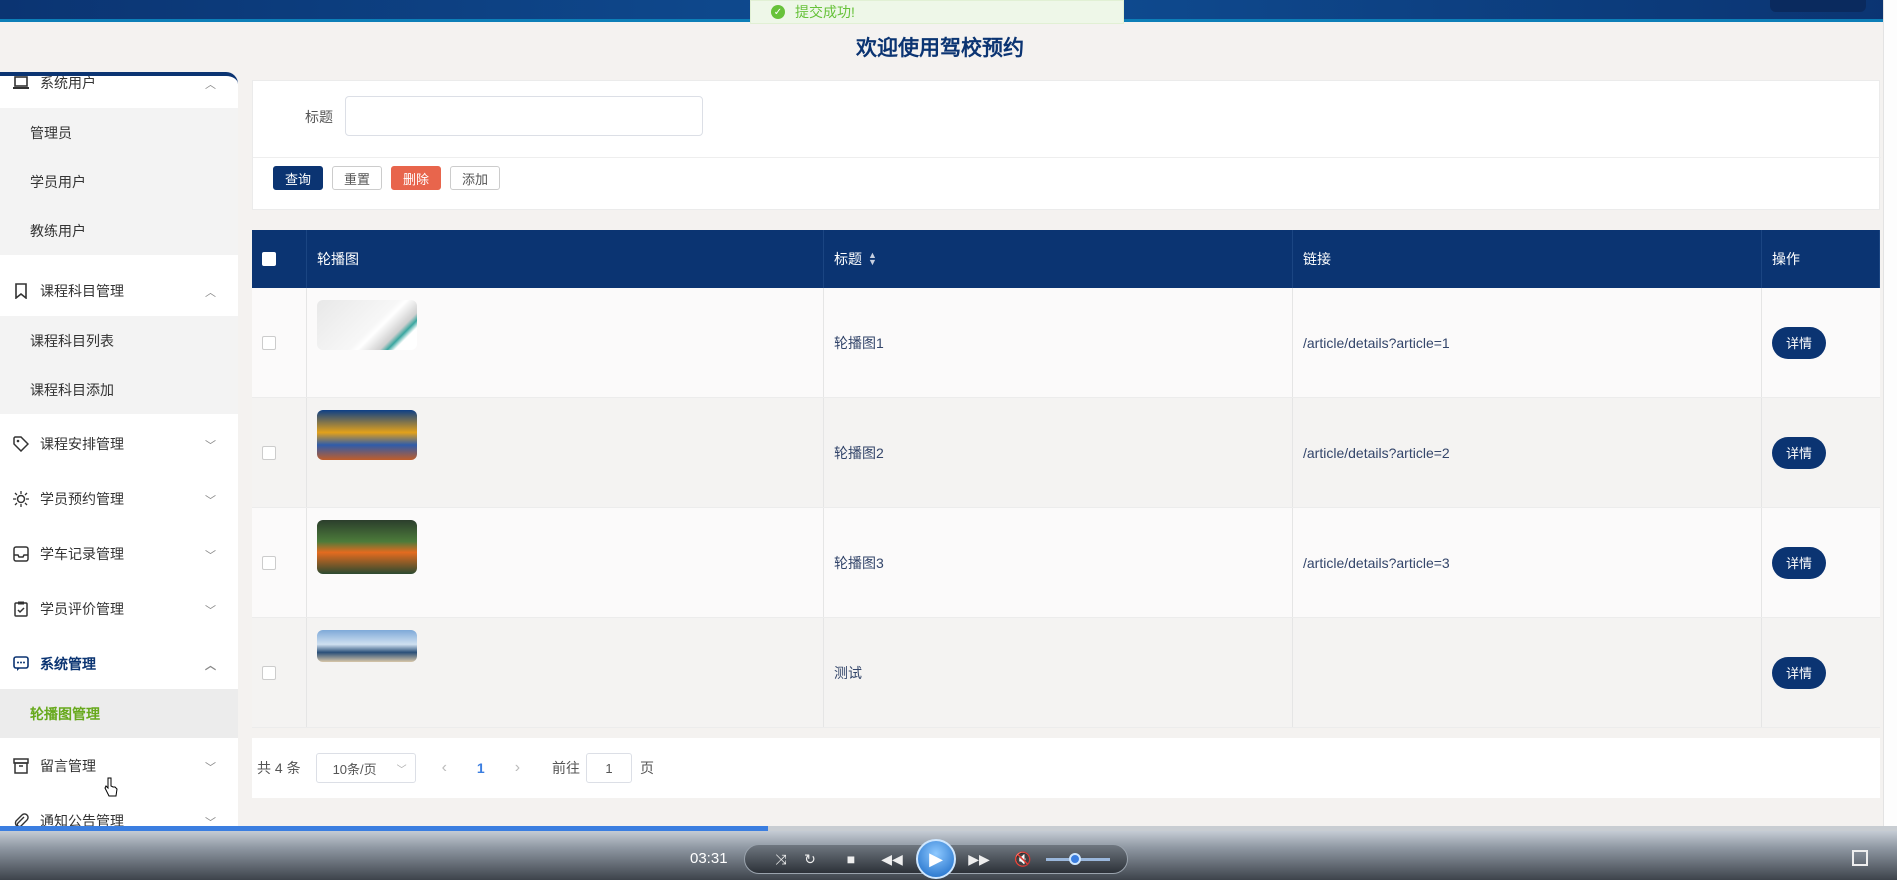  I want to click on seek-bar-fill, so click(384, 828).